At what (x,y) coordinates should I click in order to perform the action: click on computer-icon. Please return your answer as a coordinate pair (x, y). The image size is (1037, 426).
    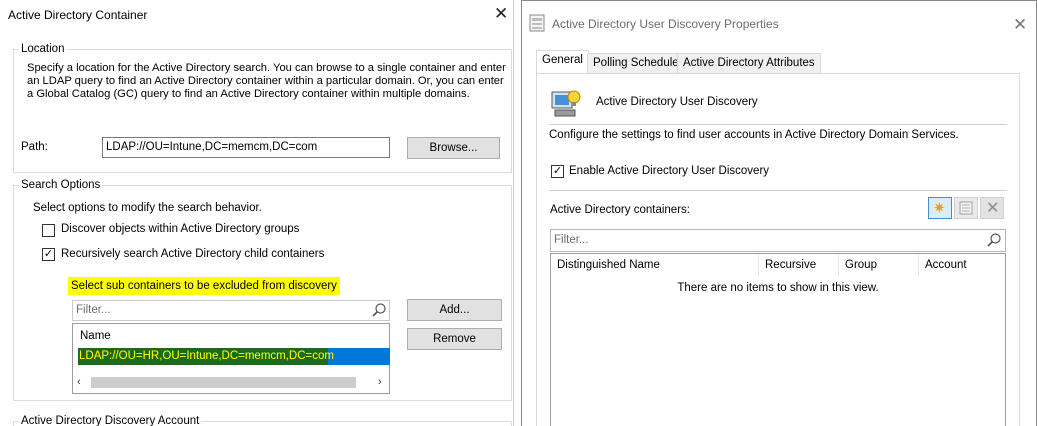
    Looking at the image, I should click on (566, 103).